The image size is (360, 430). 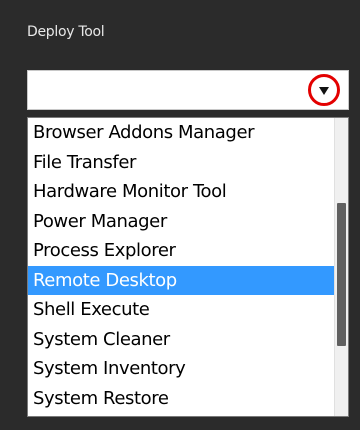 I want to click on deploy-tool-select, so click(x=188, y=90).